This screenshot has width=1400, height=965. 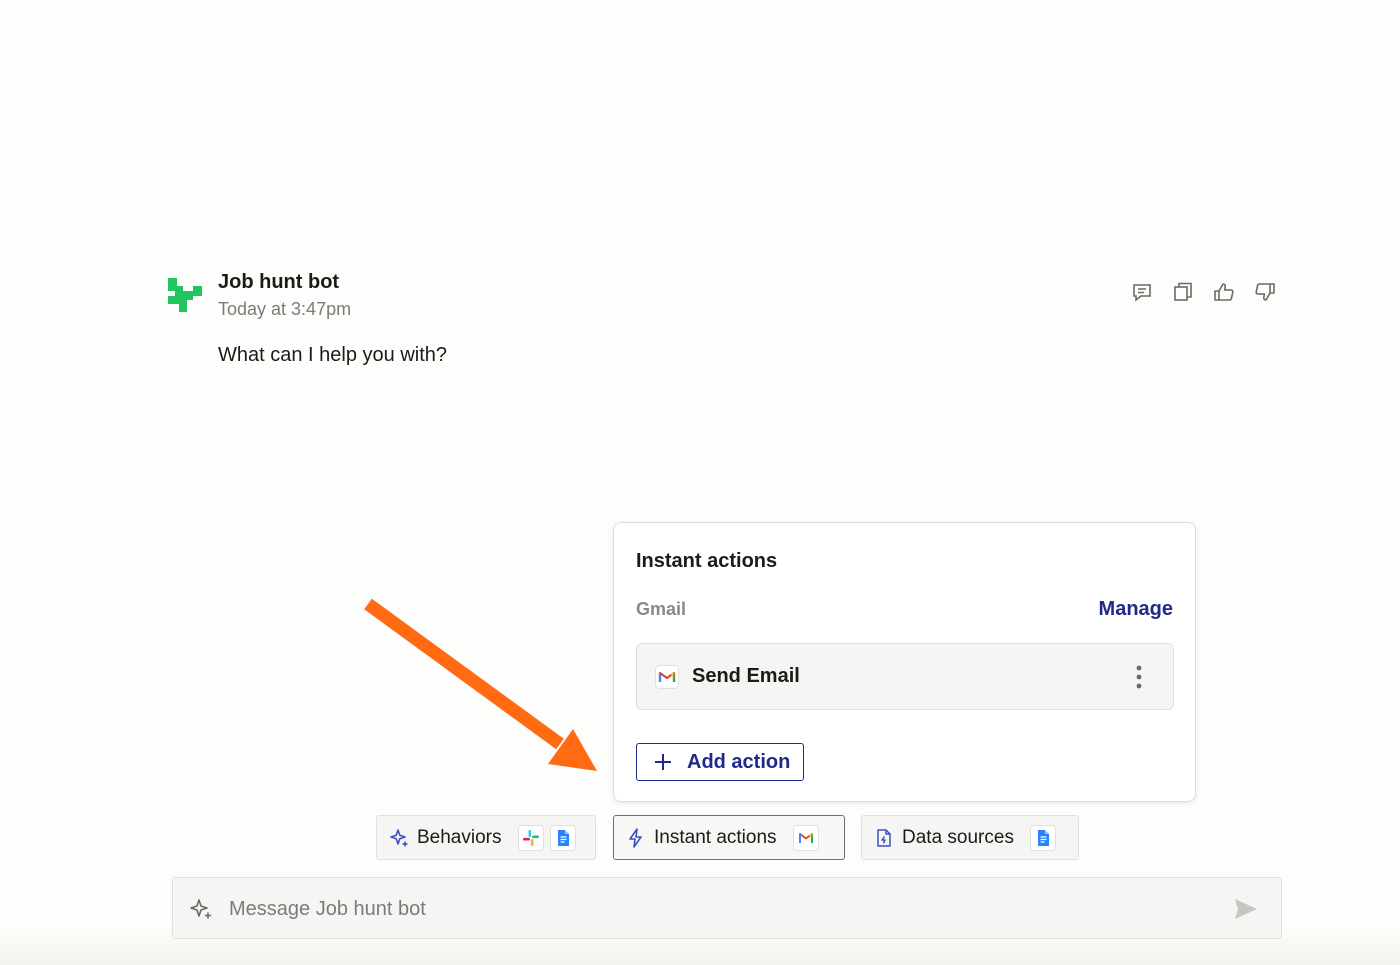 I want to click on message-text: What can I help you with?, so click(x=333, y=355).